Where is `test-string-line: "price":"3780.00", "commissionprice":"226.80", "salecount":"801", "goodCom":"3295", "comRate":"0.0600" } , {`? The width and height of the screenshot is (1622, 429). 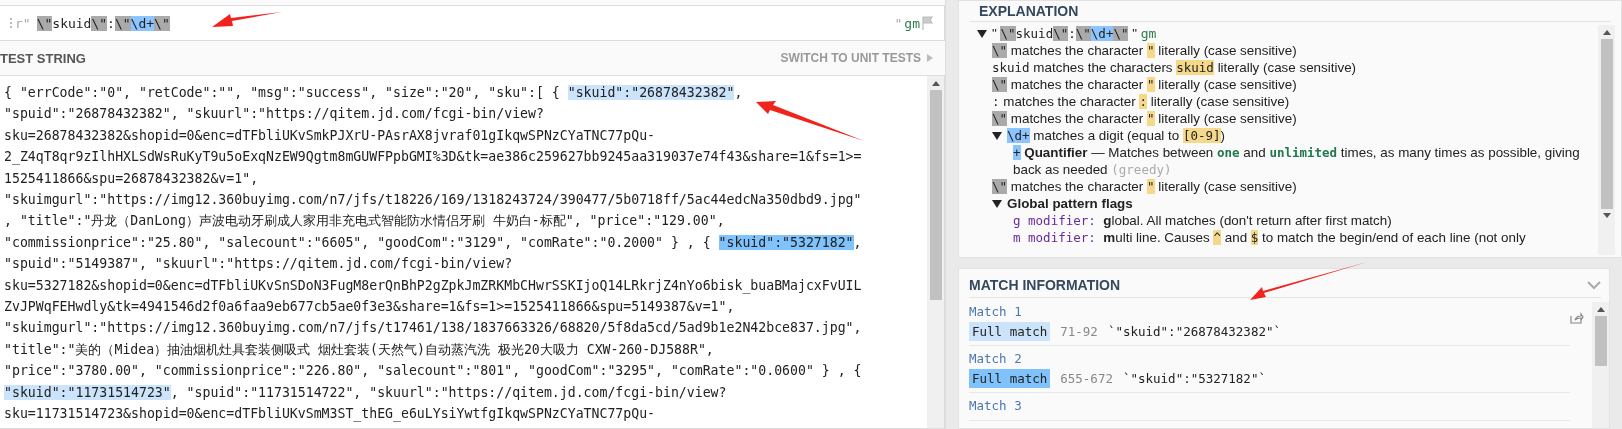 test-string-line: "price":"3780.00", "commissionprice":"226.80", "salecount":"801", "goodCom":"3295", "comRate":"0.0600" } , { is located at coordinates (433, 371).